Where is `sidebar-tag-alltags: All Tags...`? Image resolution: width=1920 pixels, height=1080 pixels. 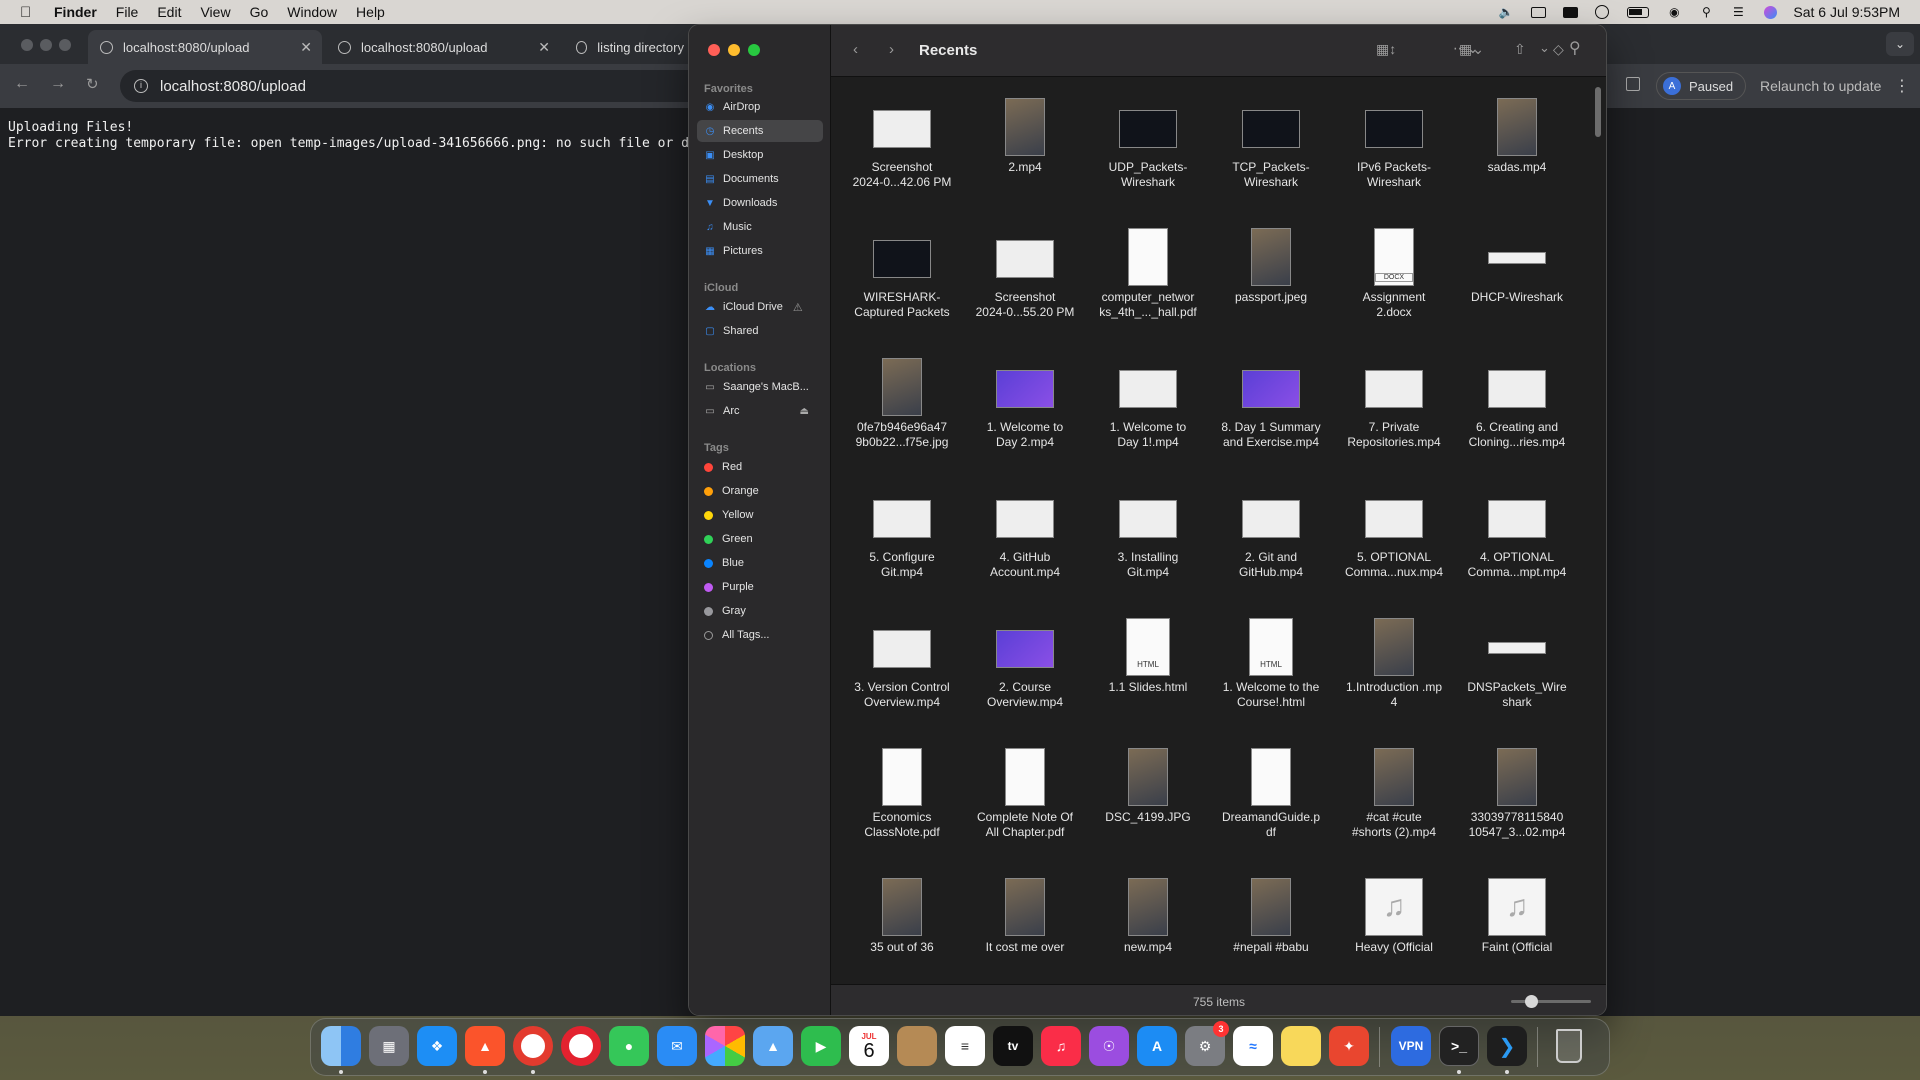
sidebar-tag-alltags: All Tags... is located at coordinates (760, 635).